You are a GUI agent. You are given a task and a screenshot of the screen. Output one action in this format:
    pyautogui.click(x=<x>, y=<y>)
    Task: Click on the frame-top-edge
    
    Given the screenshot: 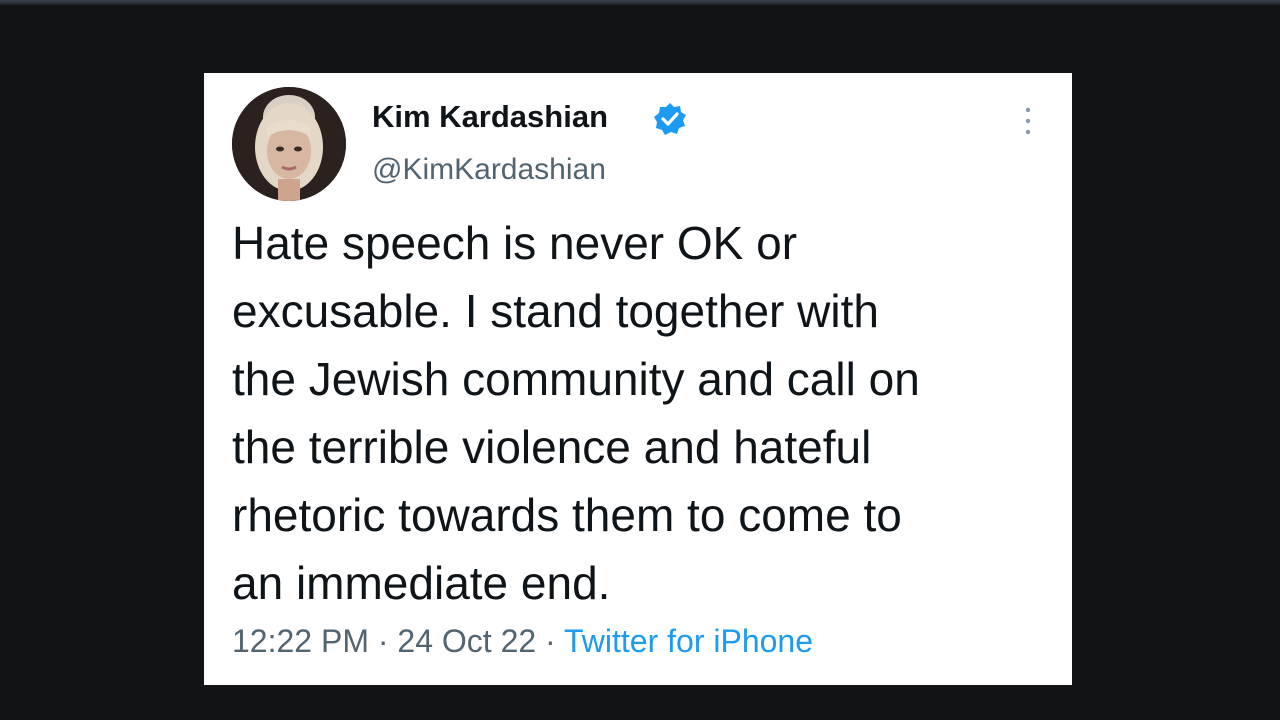 What is the action you would take?
    pyautogui.click(x=640, y=2)
    